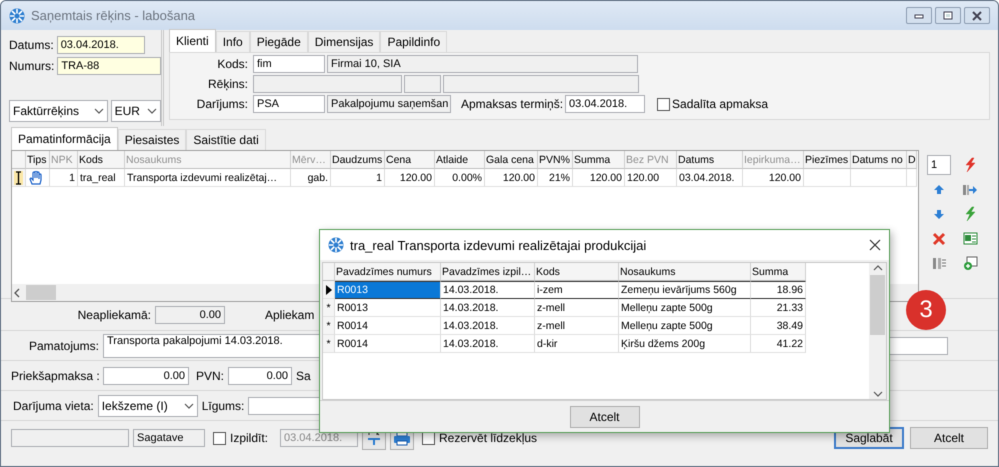 The width and height of the screenshot is (999, 467). What do you see at coordinates (685, 344) in the screenshot?
I see `table-cell: Ķiršu džems 200g` at bounding box center [685, 344].